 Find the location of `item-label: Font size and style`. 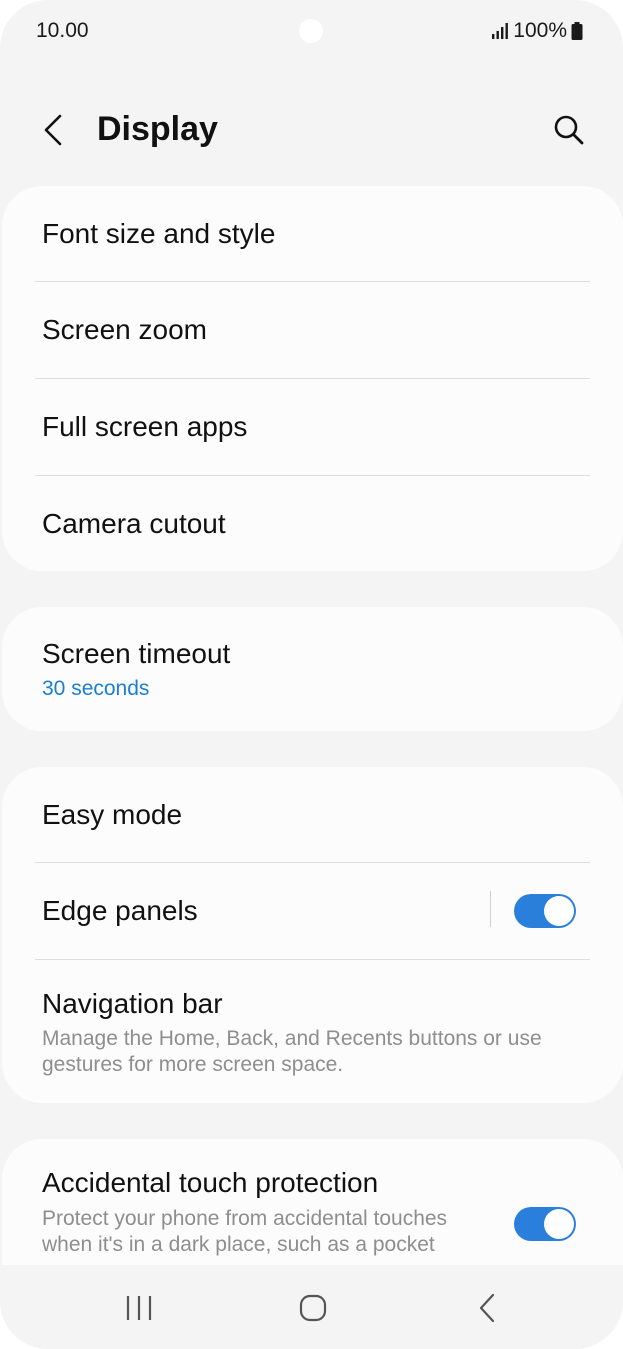

item-label: Font size and style is located at coordinates (159, 233).